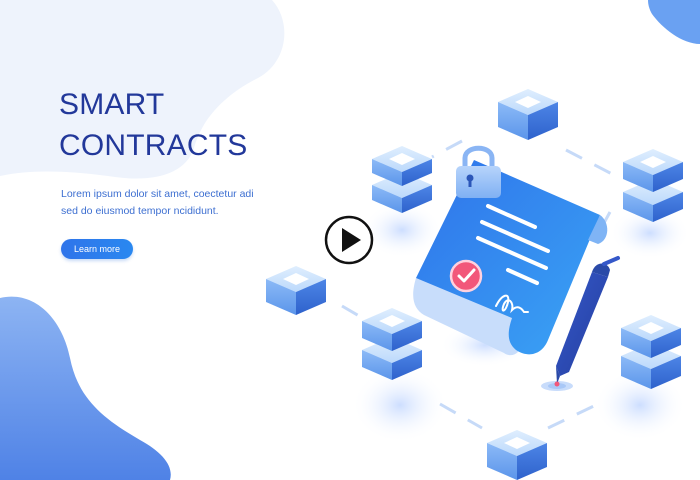 The width and height of the screenshot is (700, 480). Describe the element at coordinates (392, 344) in the screenshot. I see `block-stack-left-bottom` at that location.